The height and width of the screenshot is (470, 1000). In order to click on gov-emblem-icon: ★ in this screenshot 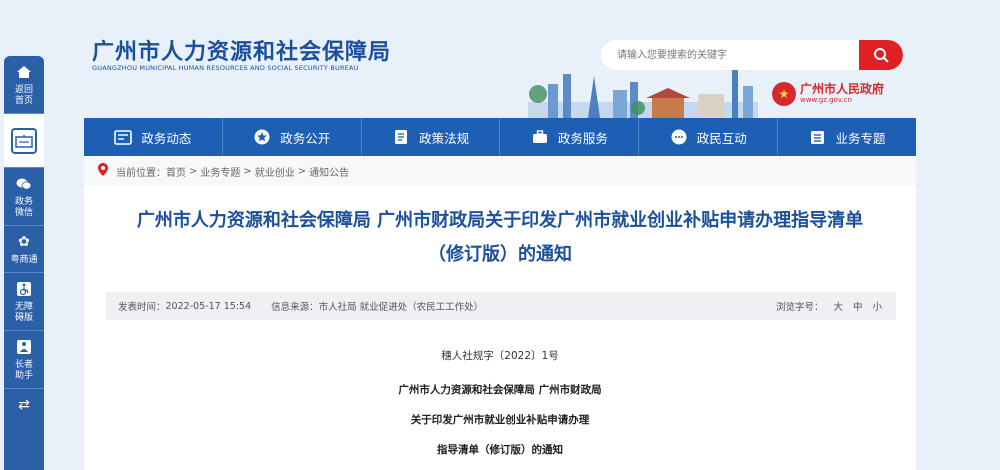, I will do `click(784, 94)`.